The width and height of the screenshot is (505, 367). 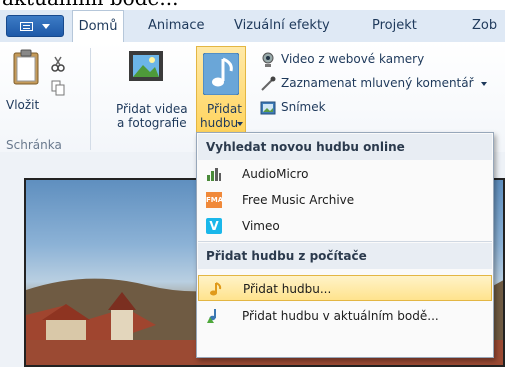 What do you see at coordinates (345, 256) in the screenshot?
I see `menu-header-local: Přidat hudbu z počítače` at bounding box center [345, 256].